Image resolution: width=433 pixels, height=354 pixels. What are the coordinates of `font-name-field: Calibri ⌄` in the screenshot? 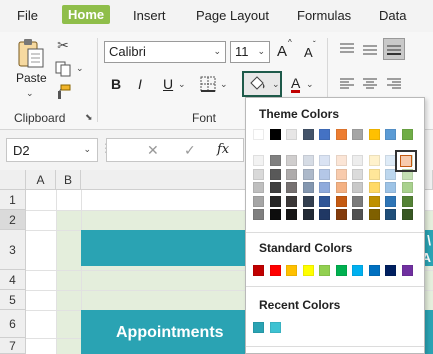 It's located at (165, 52).